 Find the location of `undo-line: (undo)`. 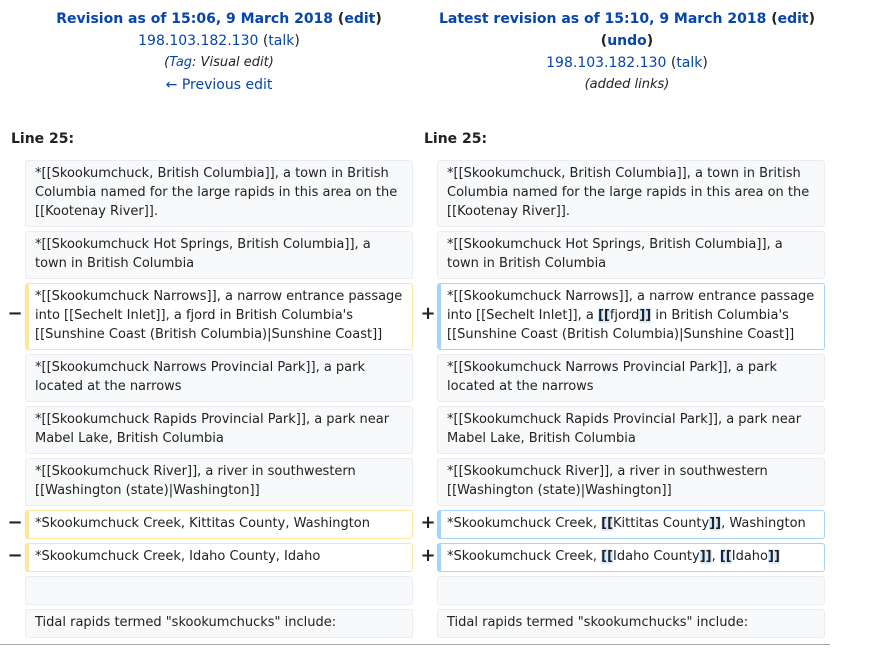

undo-line: (undo) is located at coordinates (627, 41).